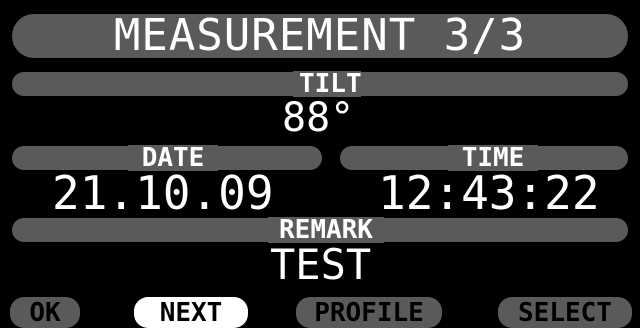  I want to click on date-value: 21.10.09, so click(163, 193).